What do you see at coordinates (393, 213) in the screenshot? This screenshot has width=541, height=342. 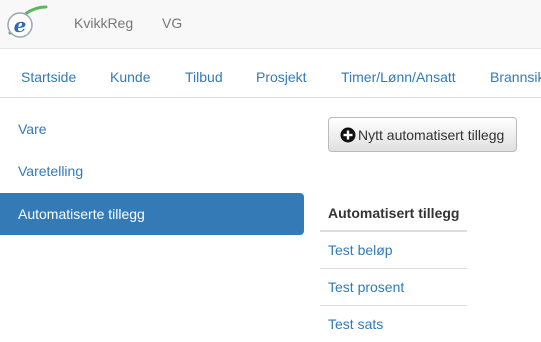 I see `table-header: Automatisert tillegg` at bounding box center [393, 213].